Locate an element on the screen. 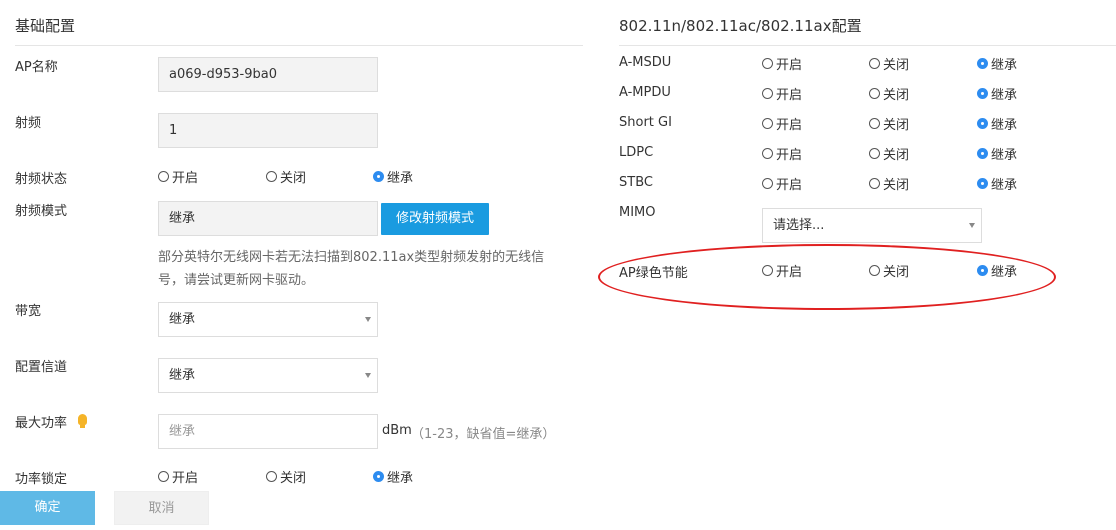 The width and height of the screenshot is (1116, 530). radio-state-on: 开启 is located at coordinates (178, 176).